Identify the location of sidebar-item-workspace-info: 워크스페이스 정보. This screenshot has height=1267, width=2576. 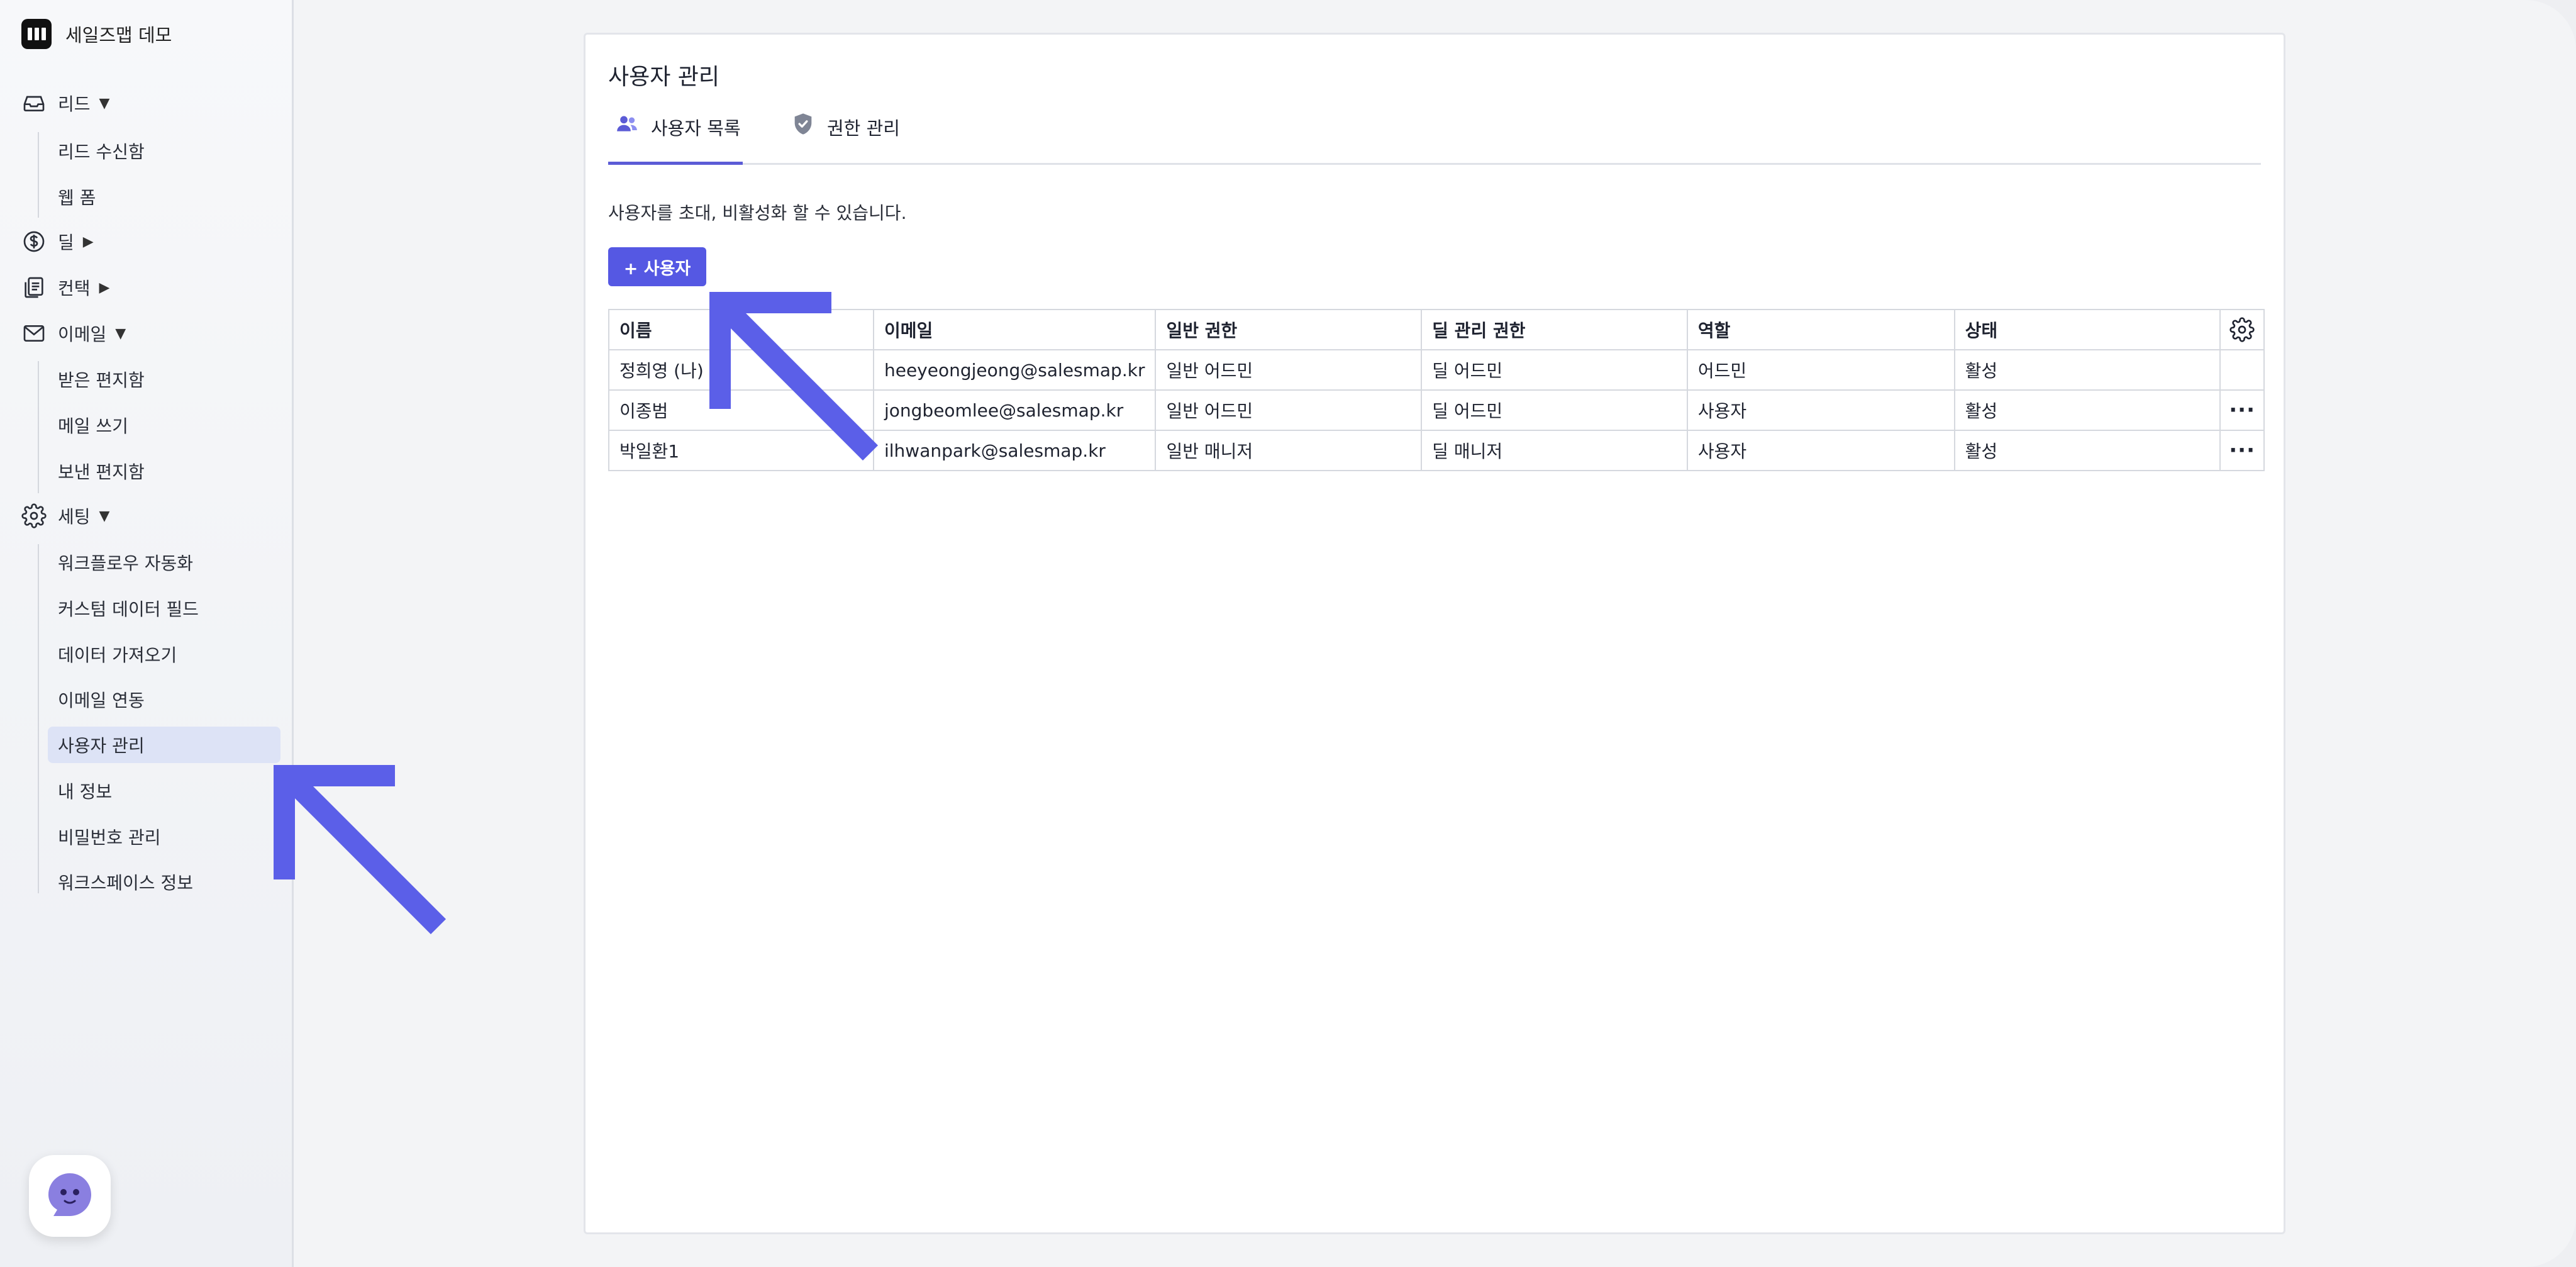
(164, 882).